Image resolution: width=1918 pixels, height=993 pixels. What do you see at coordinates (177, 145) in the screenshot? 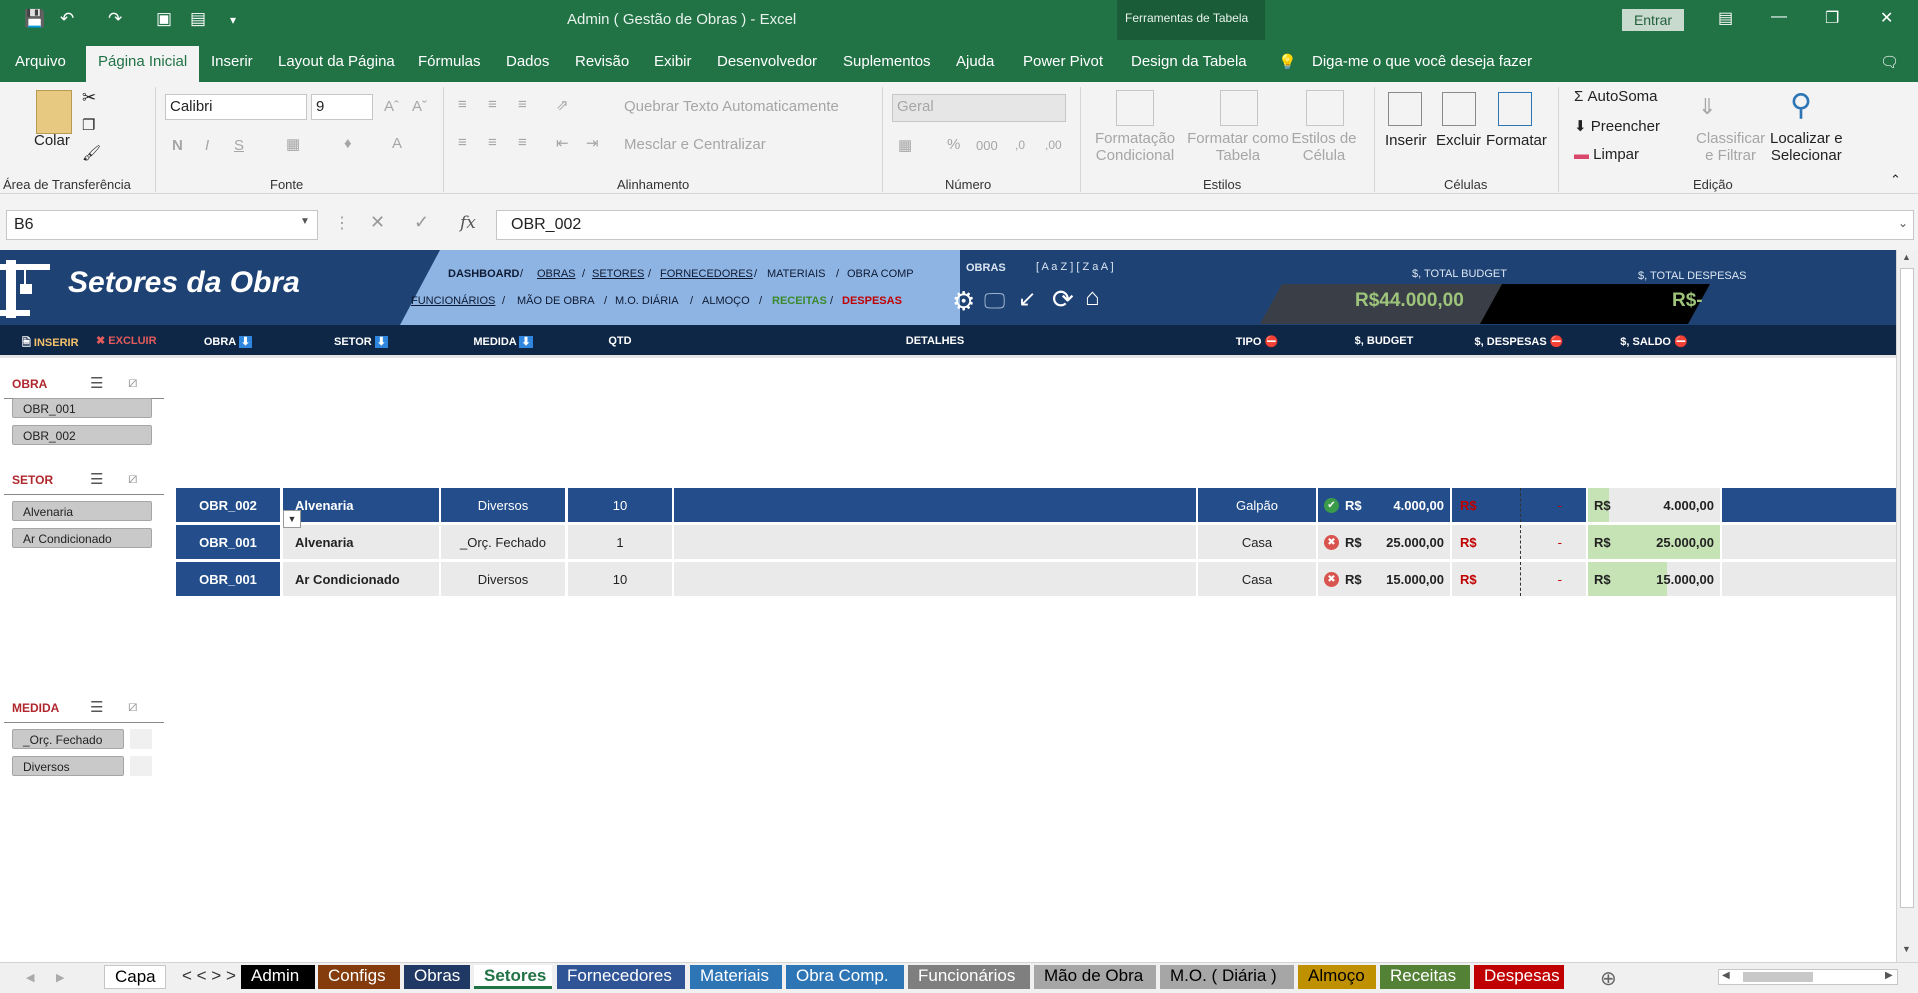
I see `bold-button: N` at bounding box center [177, 145].